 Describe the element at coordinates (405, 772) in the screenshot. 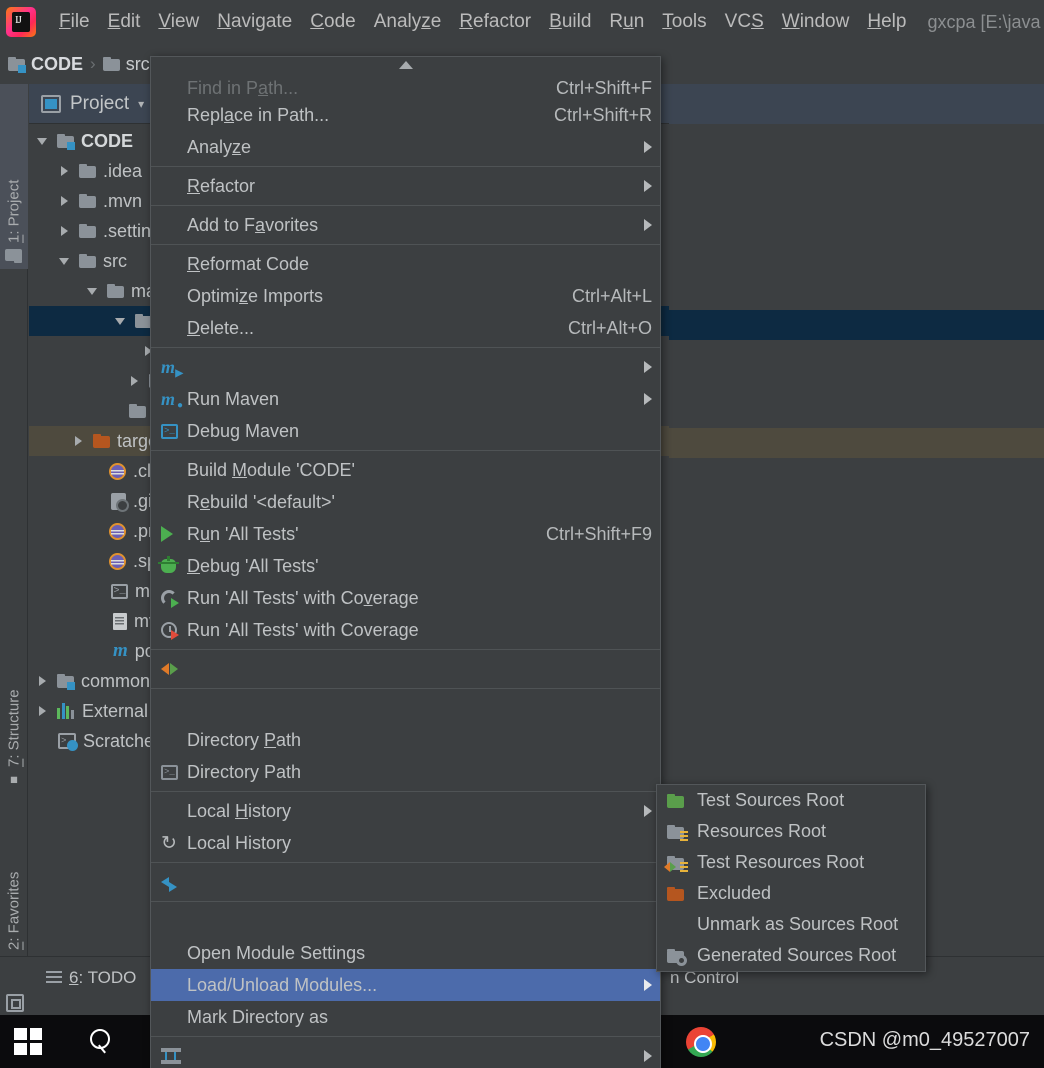

I see `menu-item-open-in-terminal: >_ Directory Path` at that location.